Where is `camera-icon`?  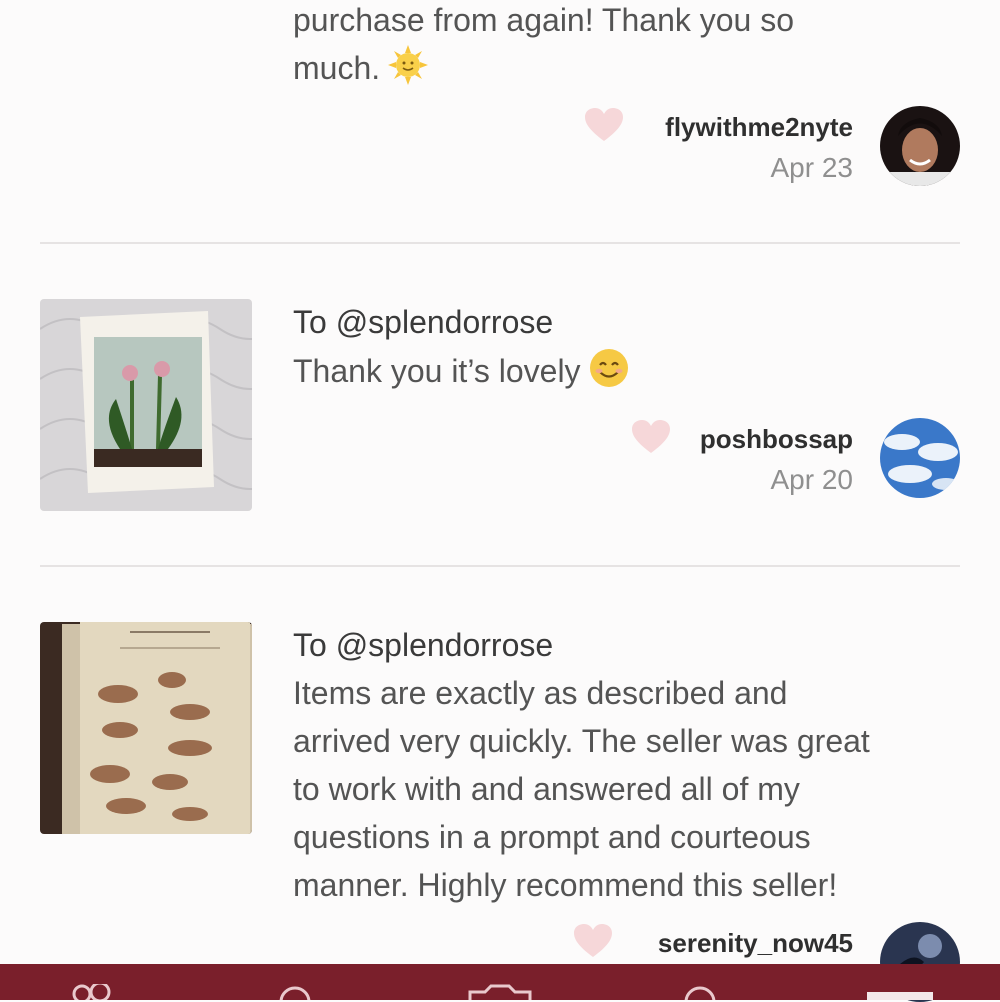 camera-icon is located at coordinates (500, 992).